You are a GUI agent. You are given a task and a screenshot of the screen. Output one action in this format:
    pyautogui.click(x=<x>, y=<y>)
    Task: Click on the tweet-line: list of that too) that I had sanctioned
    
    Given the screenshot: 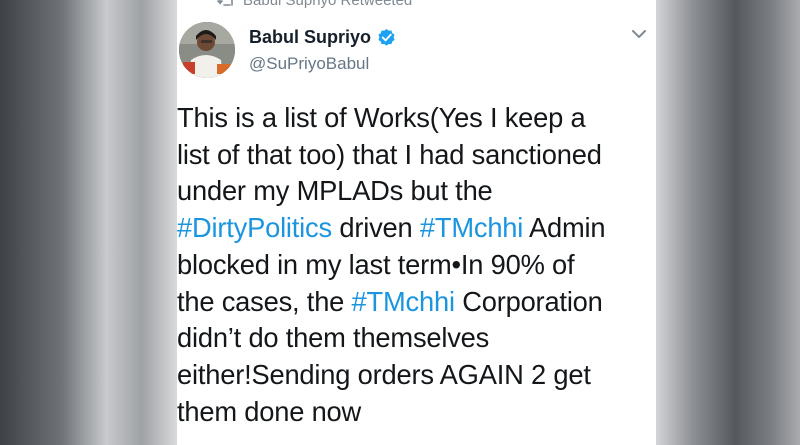 What is the action you would take?
    pyautogui.click(x=389, y=154)
    